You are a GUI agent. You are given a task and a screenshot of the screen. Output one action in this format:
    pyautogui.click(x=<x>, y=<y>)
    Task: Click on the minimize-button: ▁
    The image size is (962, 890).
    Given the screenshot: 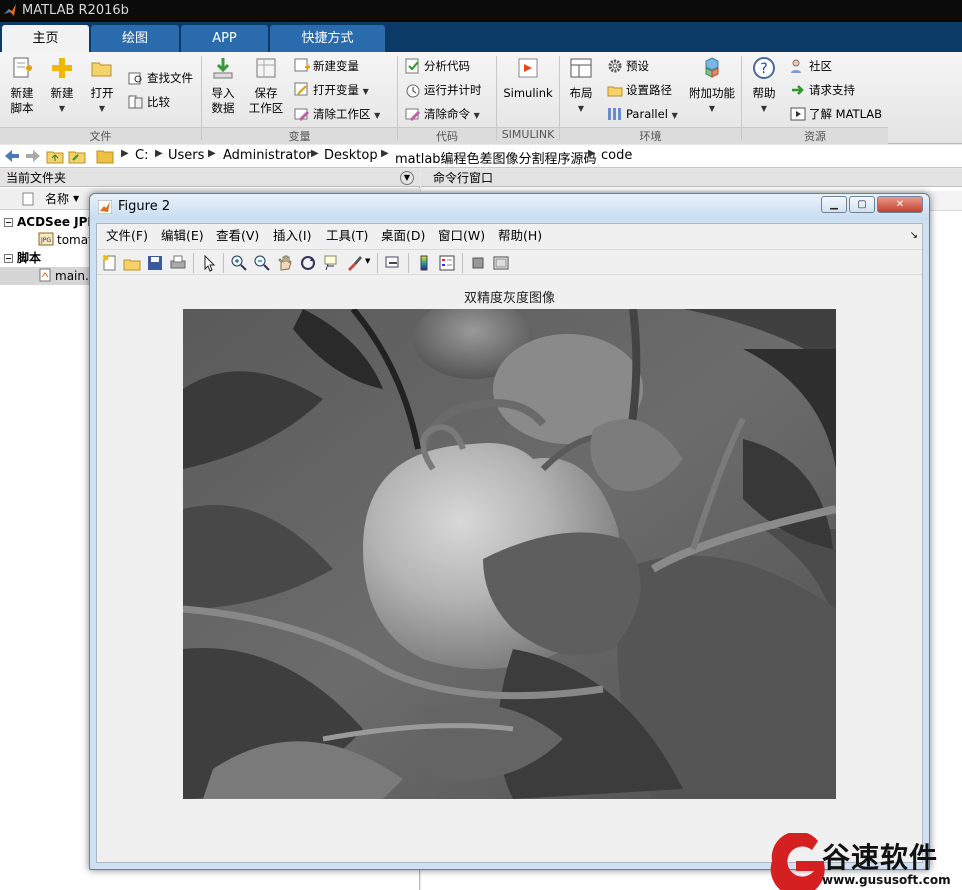 What is the action you would take?
    pyautogui.click(x=834, y=204)
    